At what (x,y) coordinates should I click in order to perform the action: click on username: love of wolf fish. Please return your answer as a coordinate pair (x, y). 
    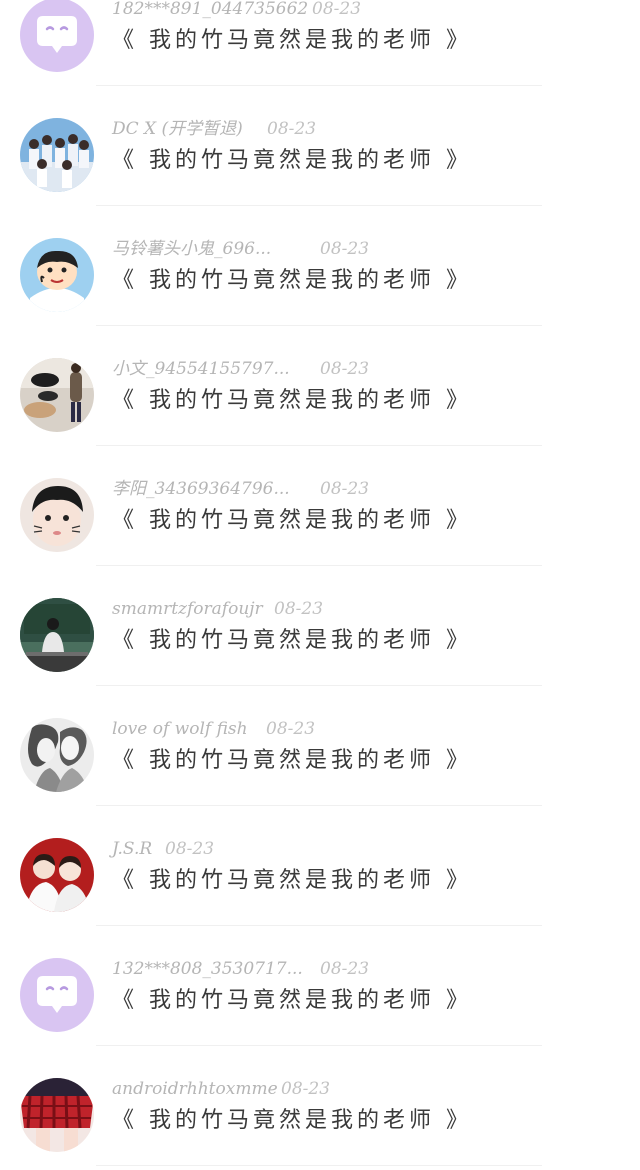
    Looking at the image, I should click on (180, 729).